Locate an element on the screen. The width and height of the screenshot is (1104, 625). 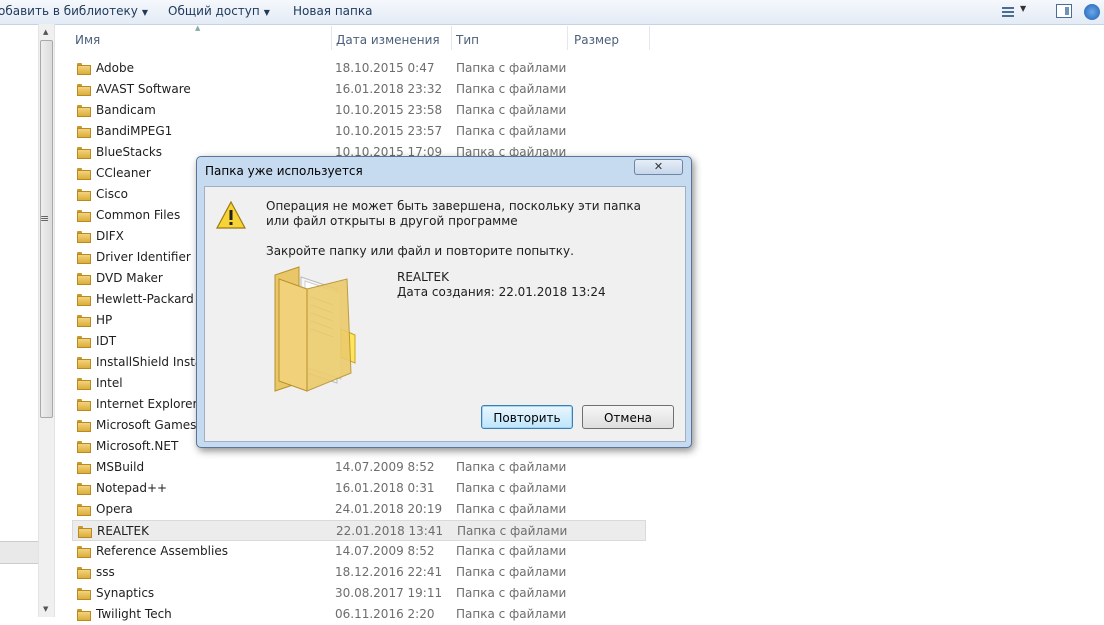
file-name: BandiMPEG1 is located at coordinates (134, 131).